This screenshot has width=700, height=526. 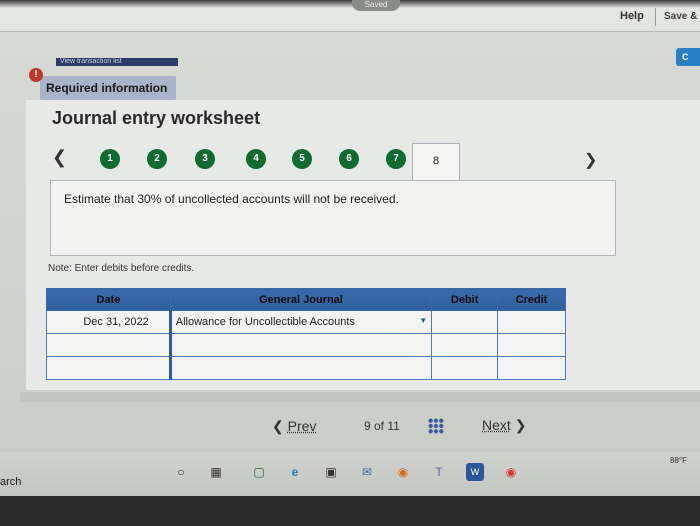 I want to click on step-2: 2, so click(x=157, y=159).